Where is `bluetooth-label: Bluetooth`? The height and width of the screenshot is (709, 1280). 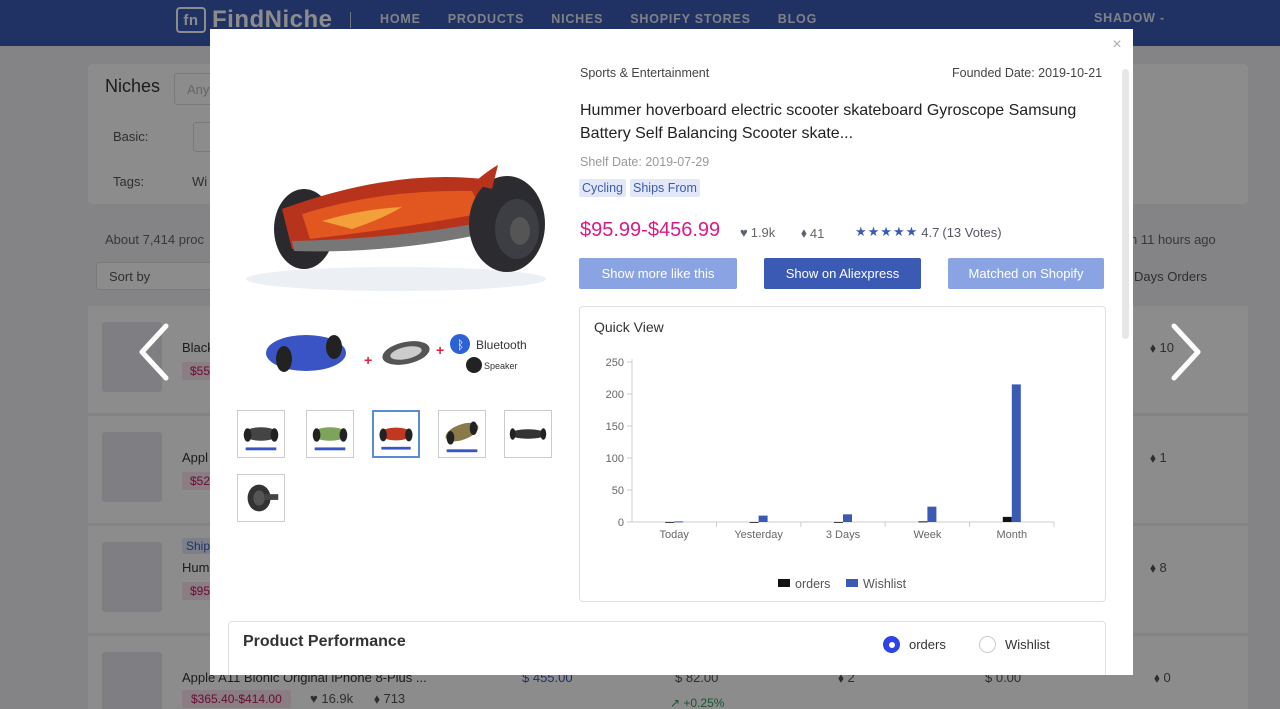 bluetooth-label: Bluetooth is located at coordinates (501, 345).